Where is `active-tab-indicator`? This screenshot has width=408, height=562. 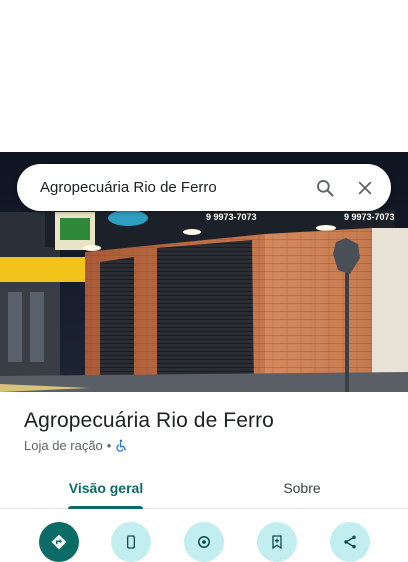 active-tab-indicator is located at coordinates (105, 507).